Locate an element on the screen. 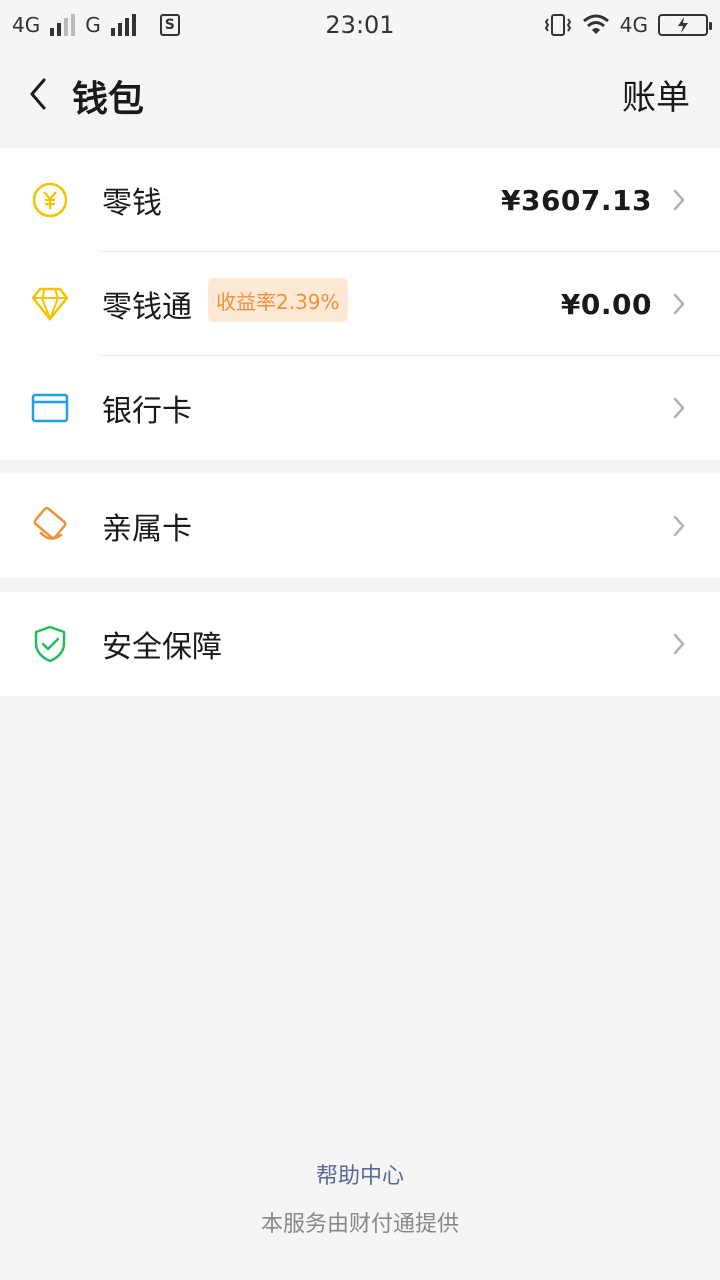 The width and height of the screenshot is (720, 1280). bills-button: 账单 is located at coordinates (656, 94).